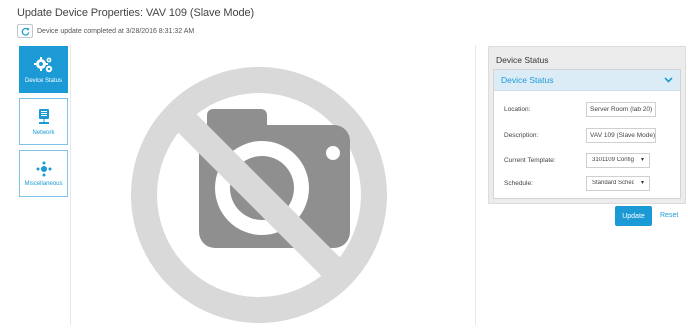  What do you see at coordinates (518, 183) in the screenshot?
I see `schedule-label: Schedule:` at bounding box center [518, 183].